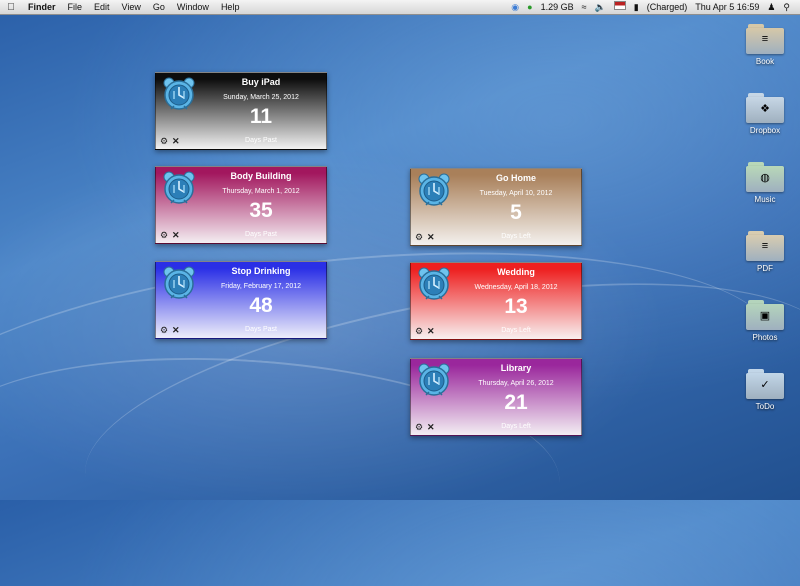 This screenshot has width=800, height=586. I want to click on folder-label: ToDo, so click(765, 406).